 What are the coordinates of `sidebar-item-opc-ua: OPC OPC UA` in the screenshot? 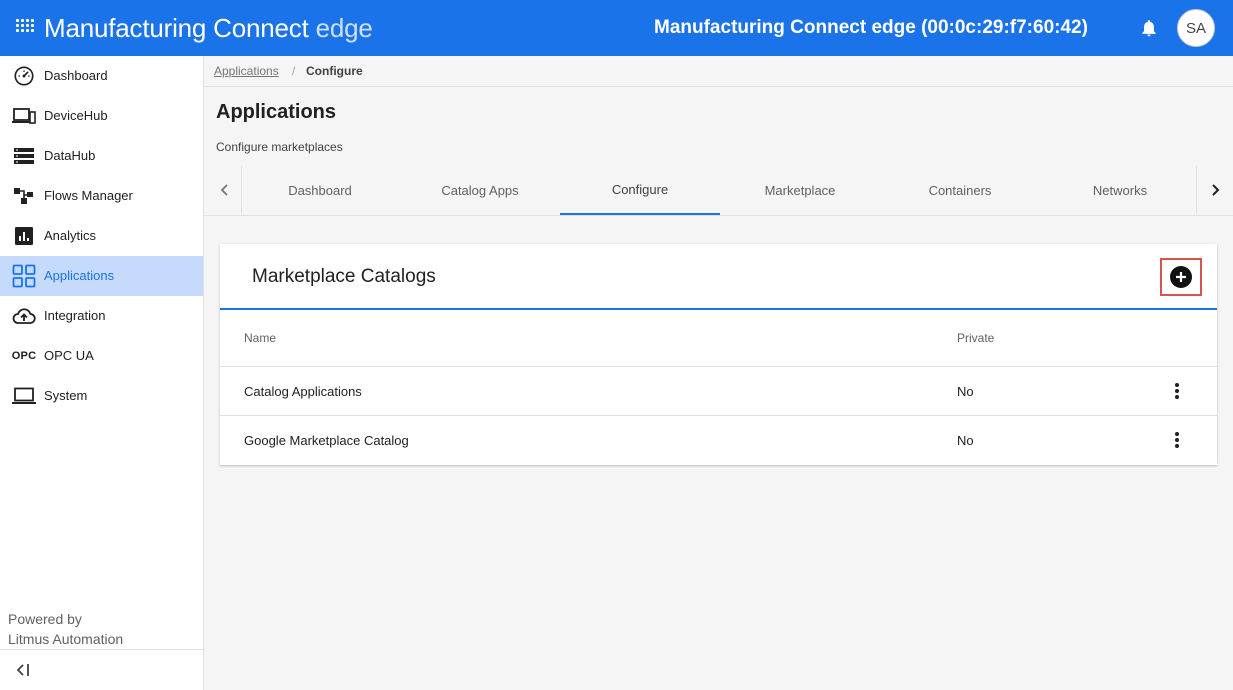 It's located at (101, 356).